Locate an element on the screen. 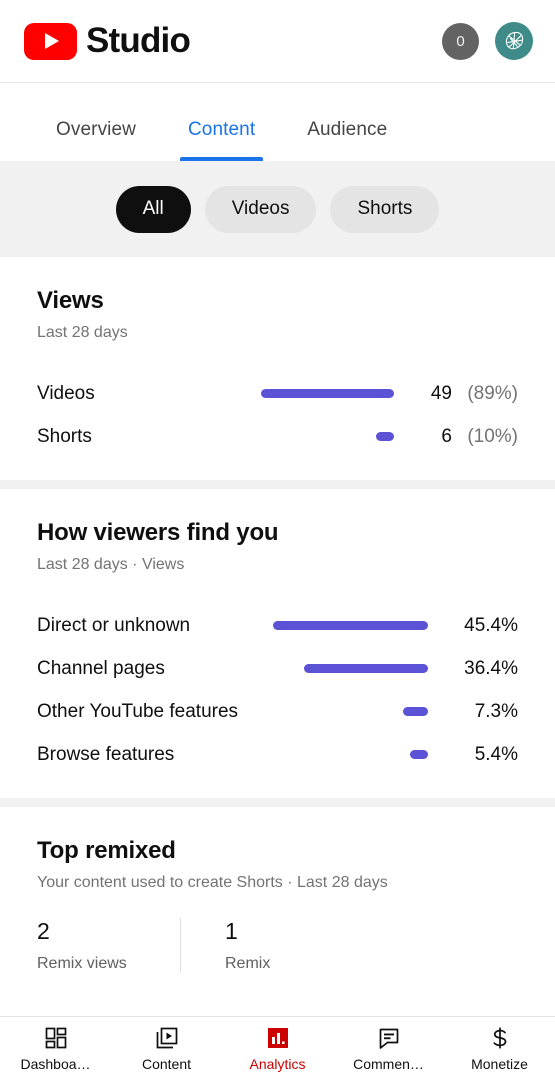  nav-item-monetize-label: Monetize is located at coordinates (499, 1064).